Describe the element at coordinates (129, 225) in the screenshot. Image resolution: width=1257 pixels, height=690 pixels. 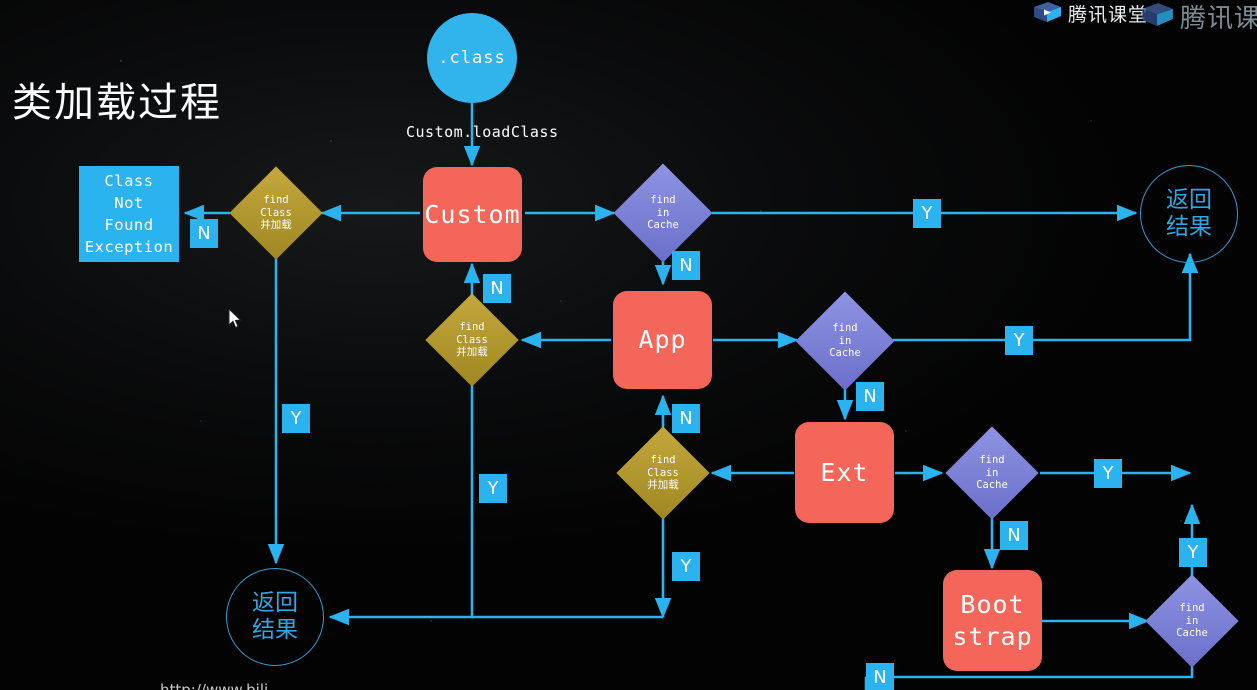
I see `cnfe-line3: Found` at that location.